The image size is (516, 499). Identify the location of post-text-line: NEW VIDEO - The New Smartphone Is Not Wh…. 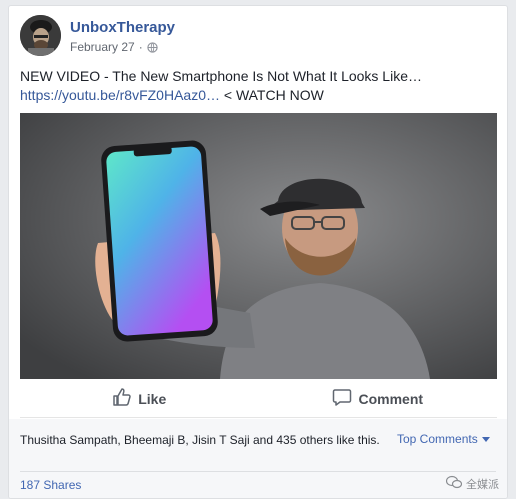
(221, 76).